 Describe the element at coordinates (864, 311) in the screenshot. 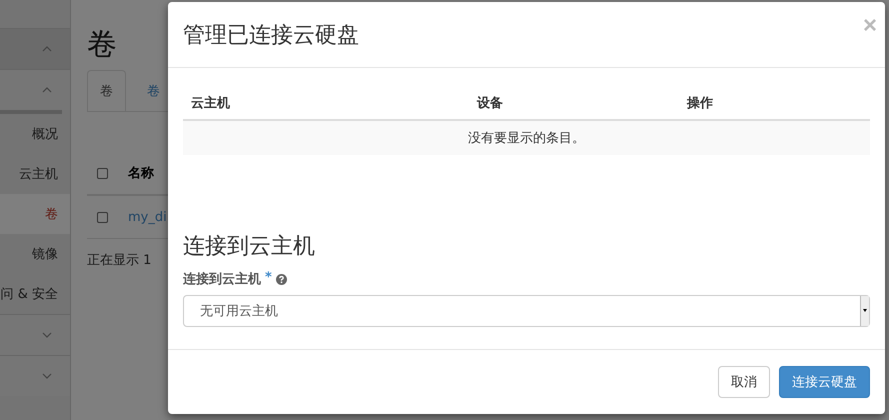

I see `caret-icon` at that location.